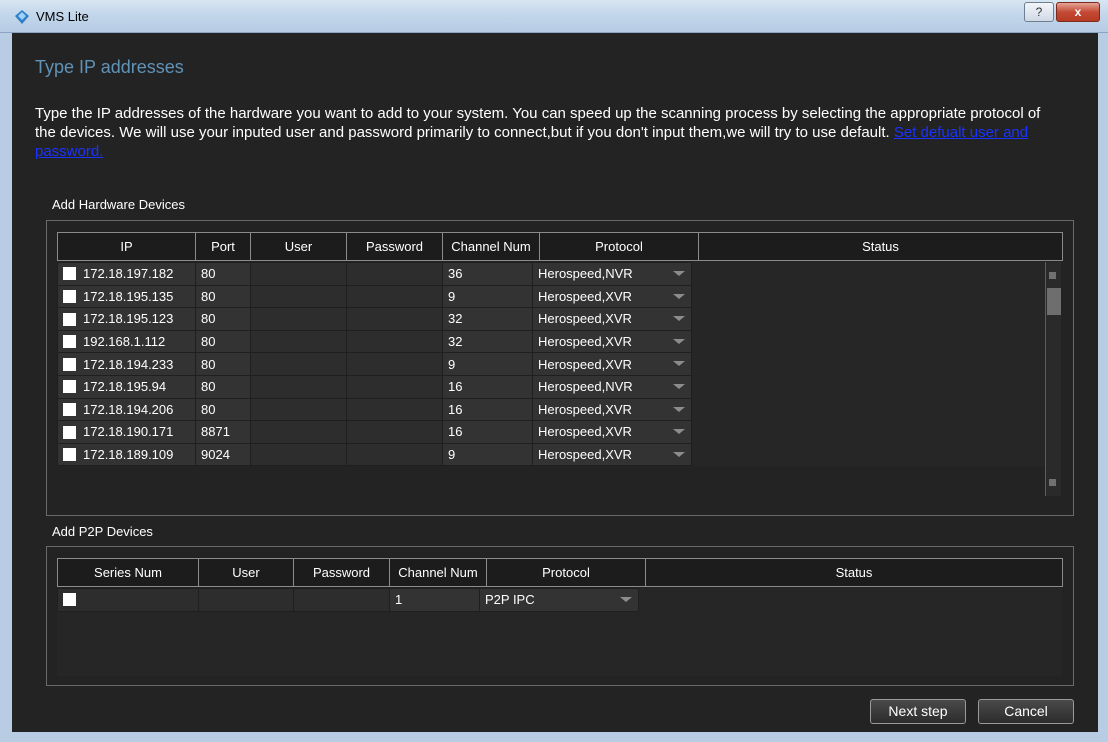 The width and height of the screenshot is (1108, 742). What do you see at coordinates (128, 572) in the screenshot?
I see `col-series-num: Series Num` at bounding box center [128, 572].